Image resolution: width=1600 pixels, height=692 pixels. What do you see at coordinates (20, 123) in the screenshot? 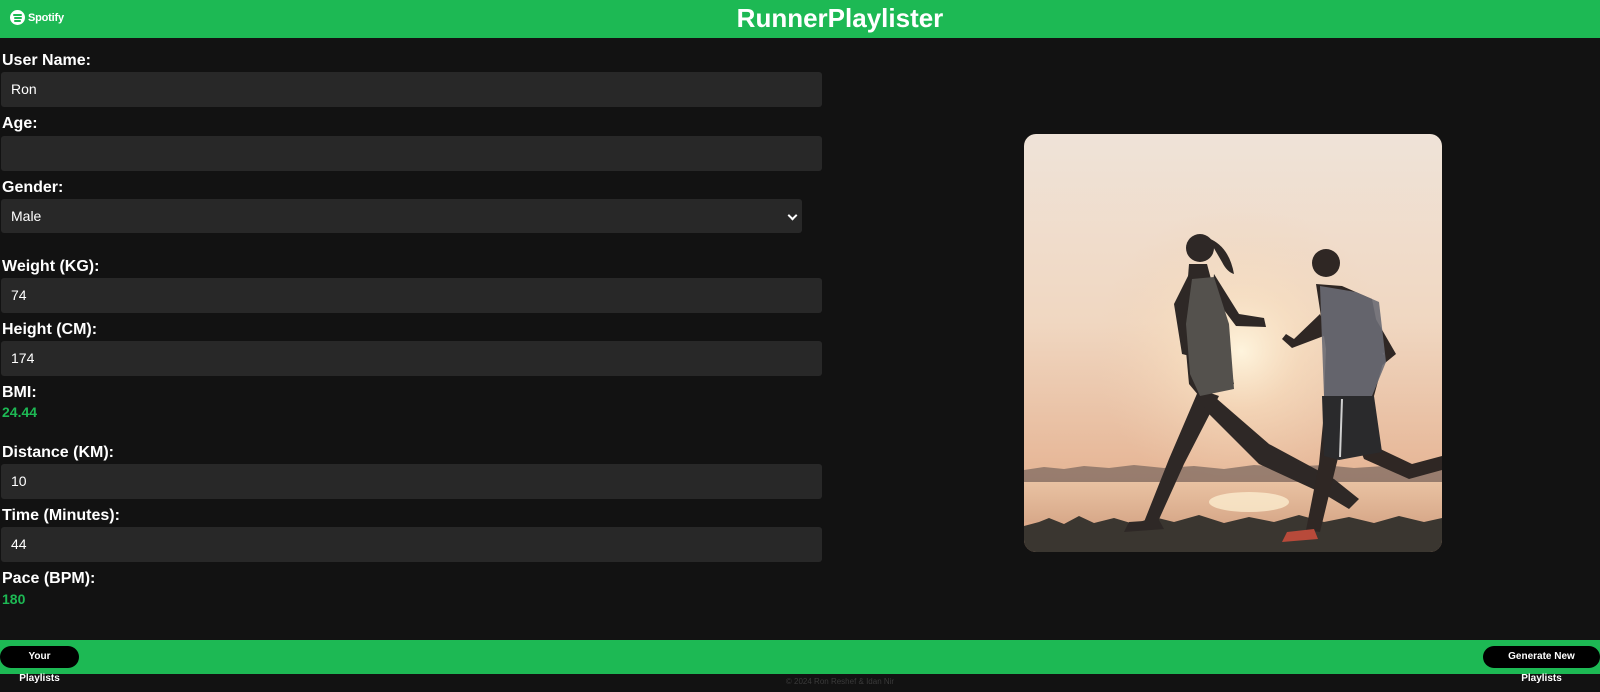
I see `age-label: Age:` at bounding box center [20, 123].